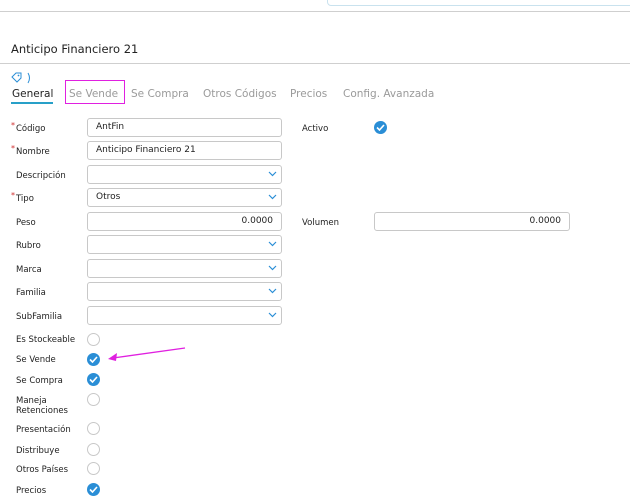 The width and height of the screenshot is (630, 500). Describe the element at coordinates (95, 92) in the screenshot. I see `annotation-highlight-box` at that location.